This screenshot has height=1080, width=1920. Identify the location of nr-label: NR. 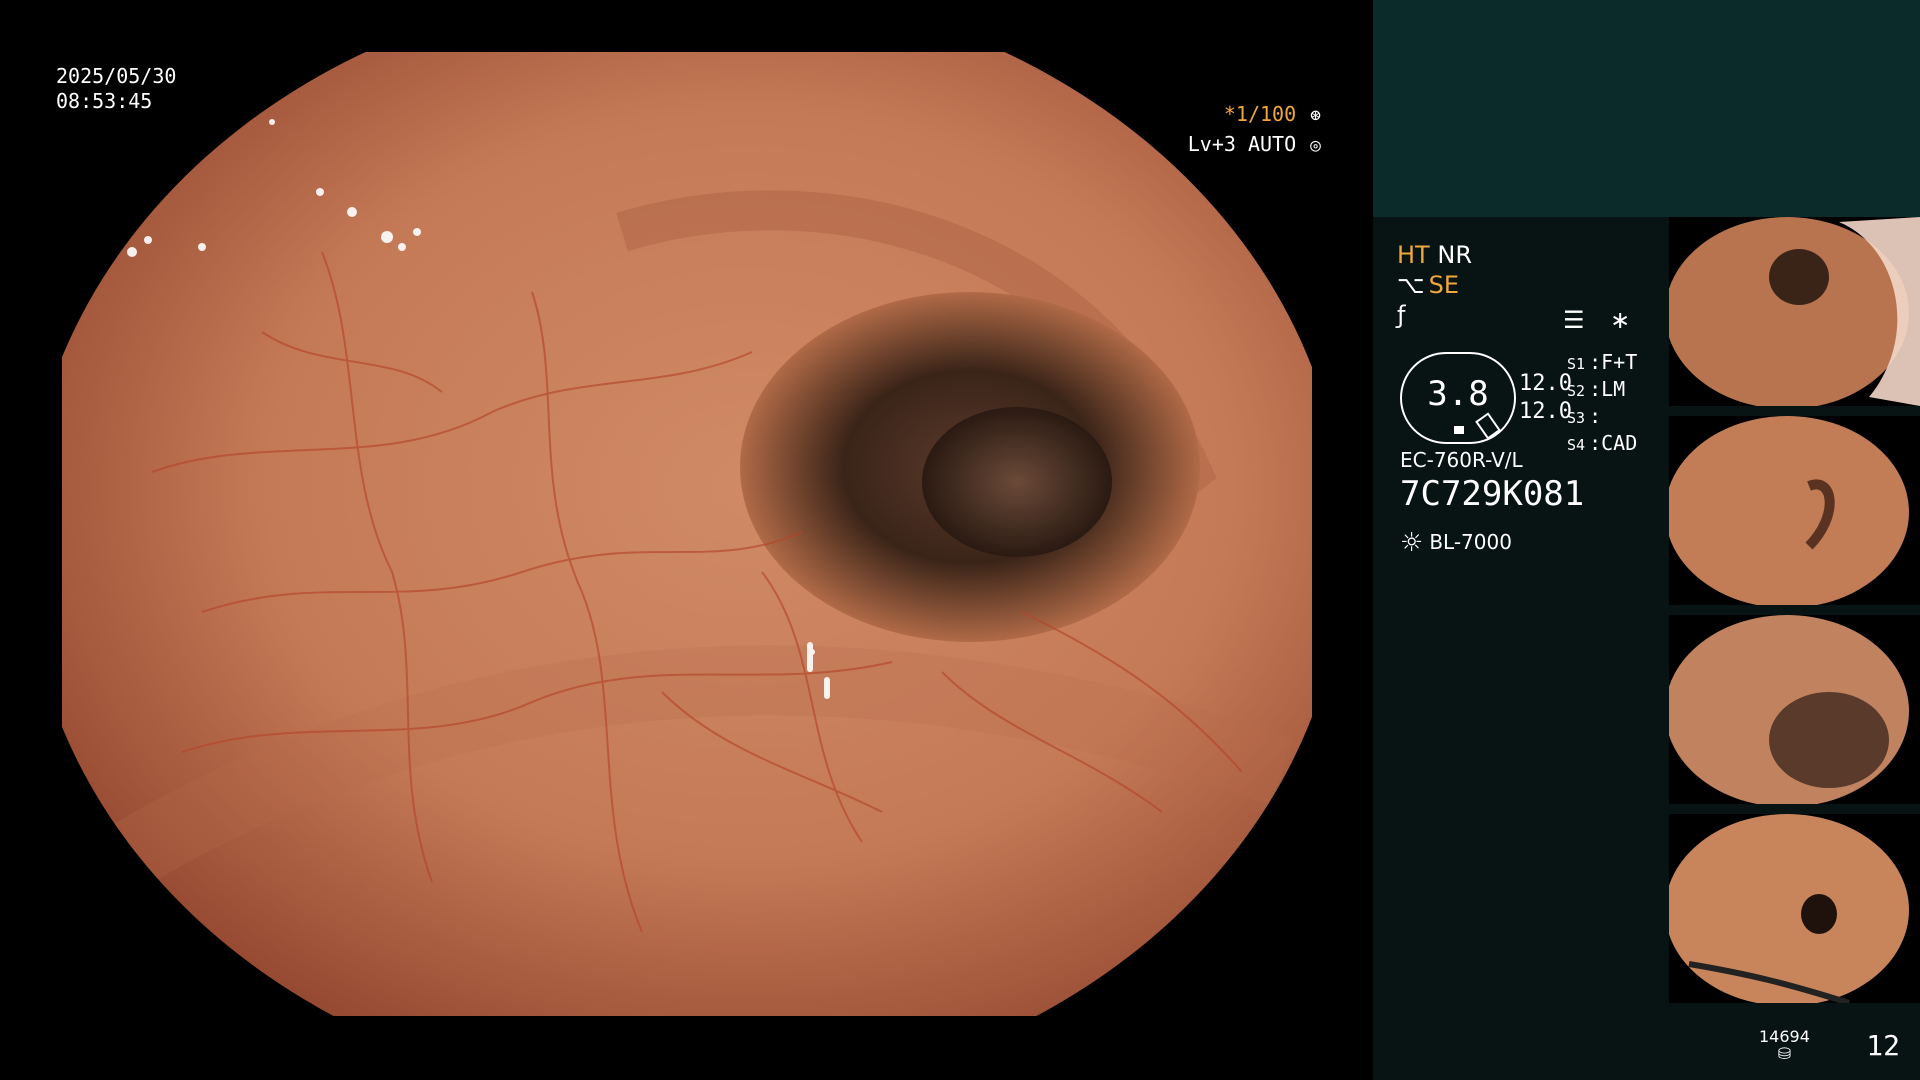
(1454, 255).